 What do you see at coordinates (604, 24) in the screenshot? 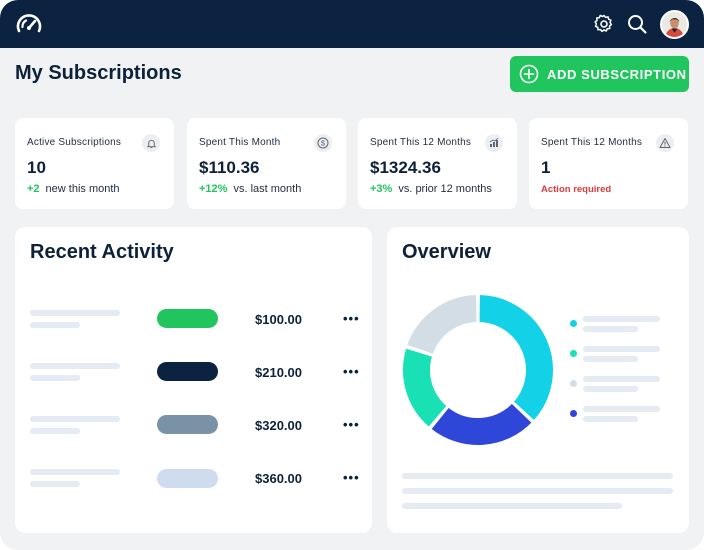
I see `gear-icon` at bounding box center [604, 24].